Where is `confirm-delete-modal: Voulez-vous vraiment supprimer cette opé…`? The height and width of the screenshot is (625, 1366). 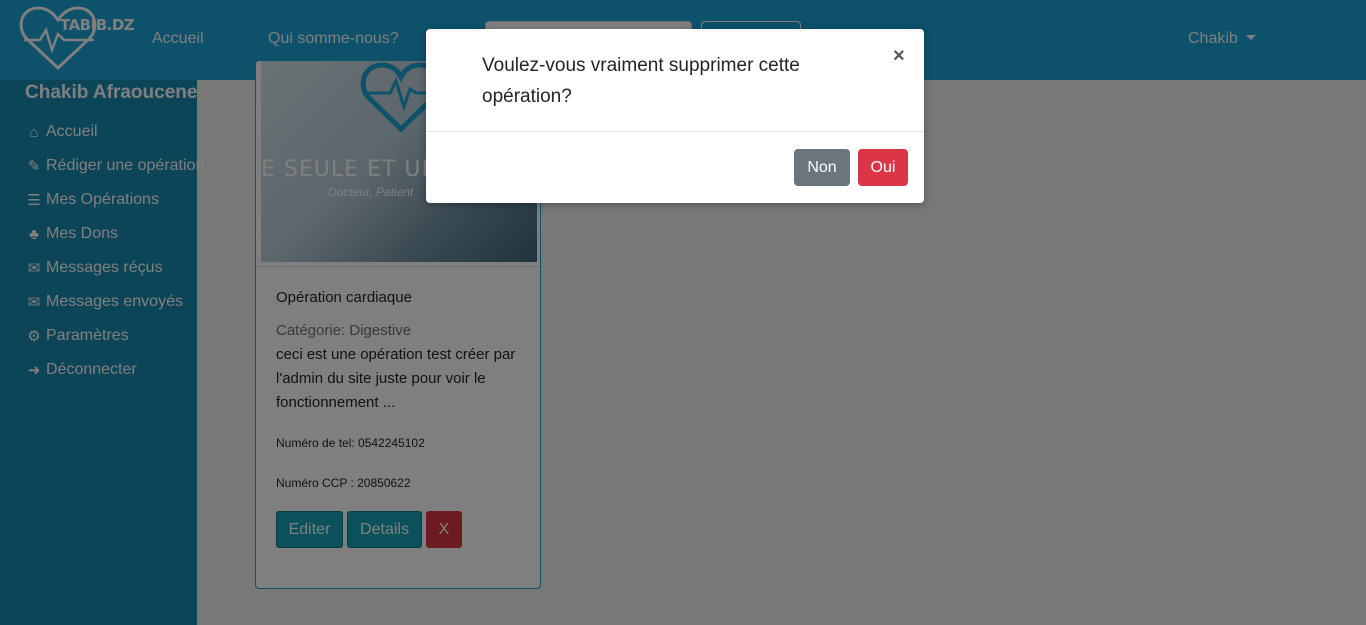 confirm-delete-modal: Voulez-vous vraiment supprimer cette opé… is located at coordinates (675, 116).